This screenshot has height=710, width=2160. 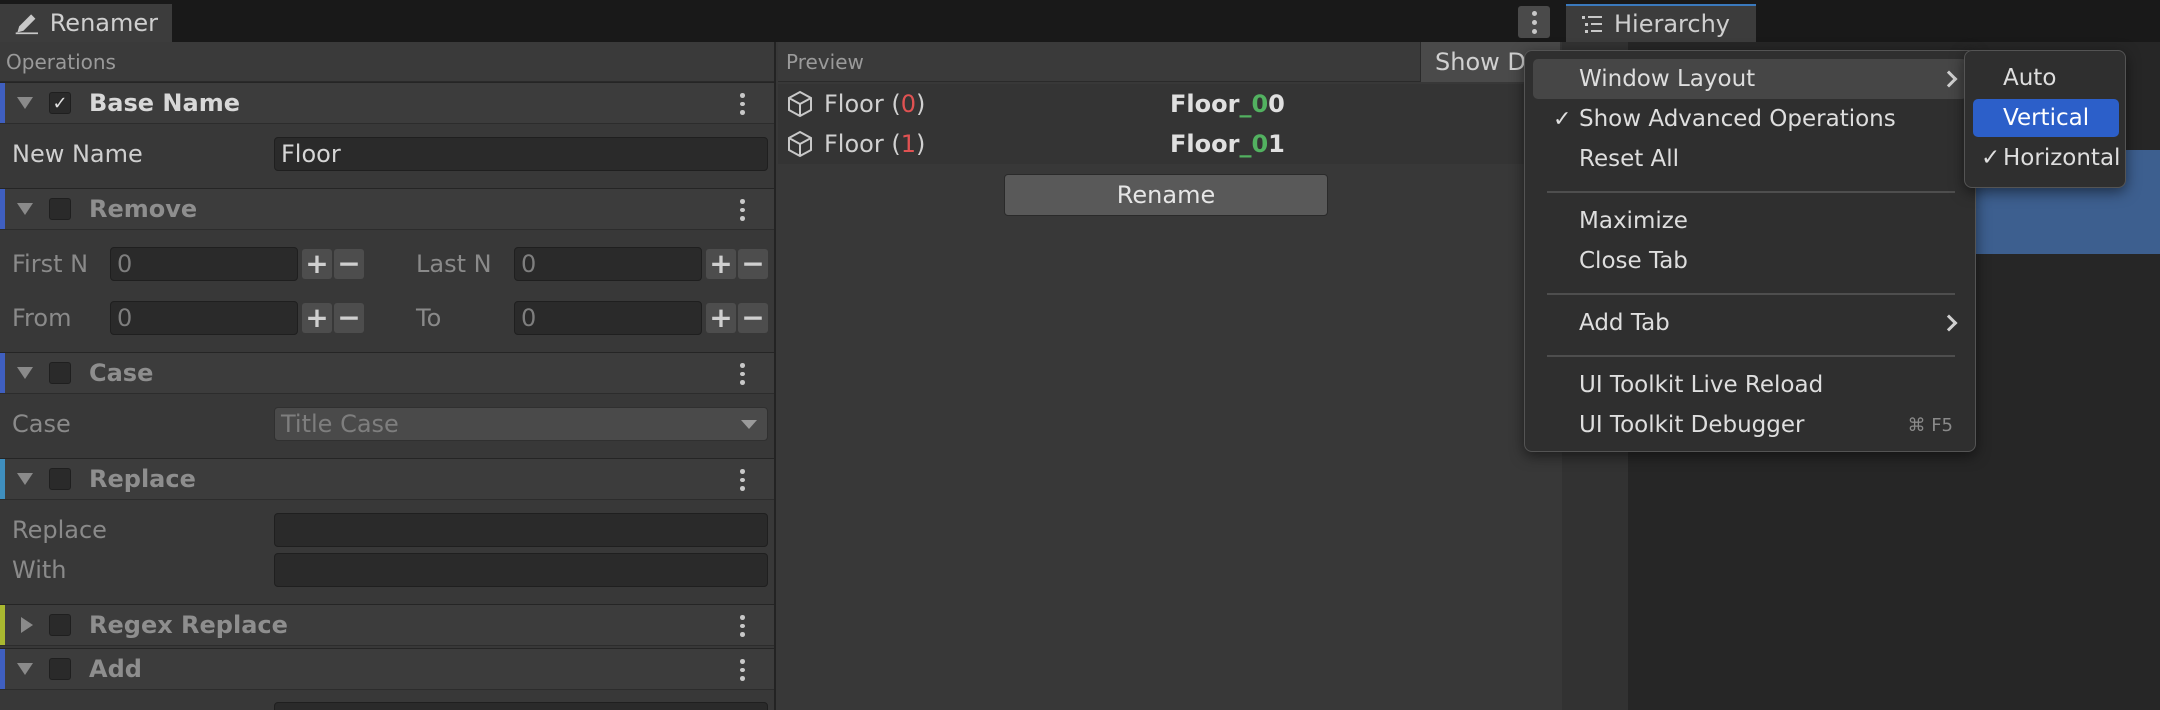 What do you see at coordinates (387, 669) in the screenshot?
I see `section-add: Add` at bounding box center [387, 669].